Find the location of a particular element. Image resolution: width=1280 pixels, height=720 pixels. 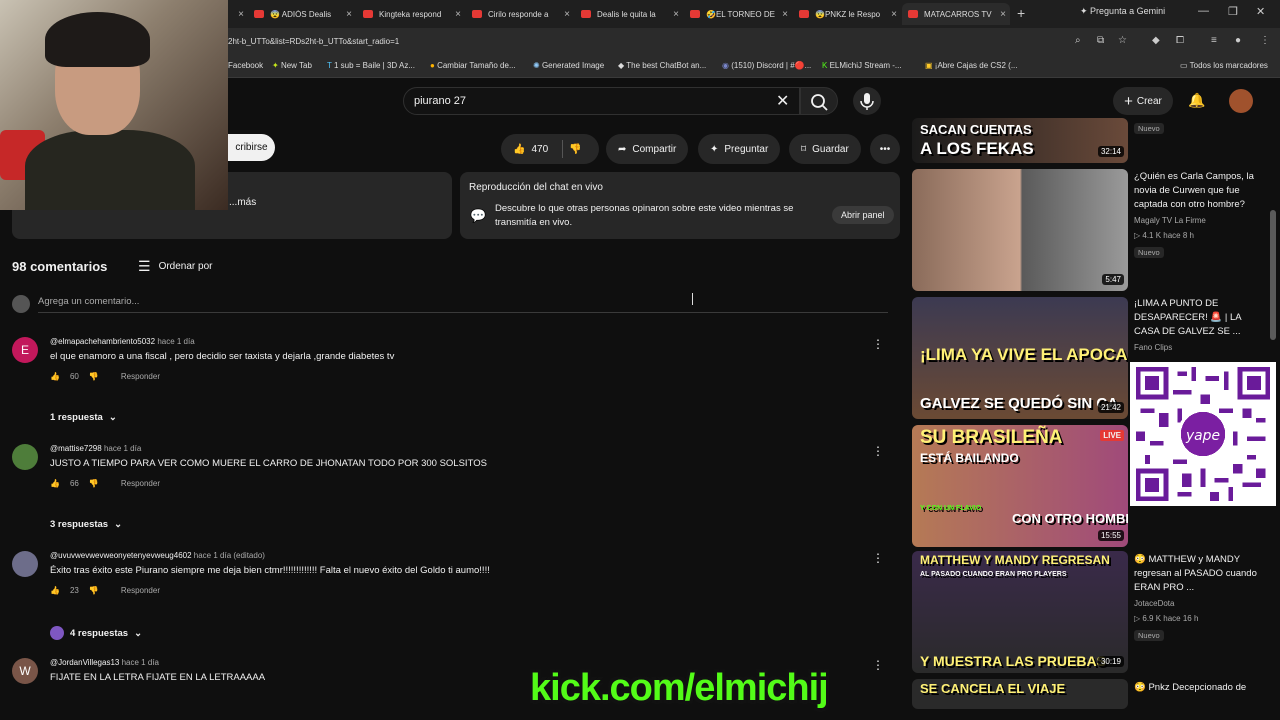

comment-author: @mattise7298 is located at coordinates (76, 448).